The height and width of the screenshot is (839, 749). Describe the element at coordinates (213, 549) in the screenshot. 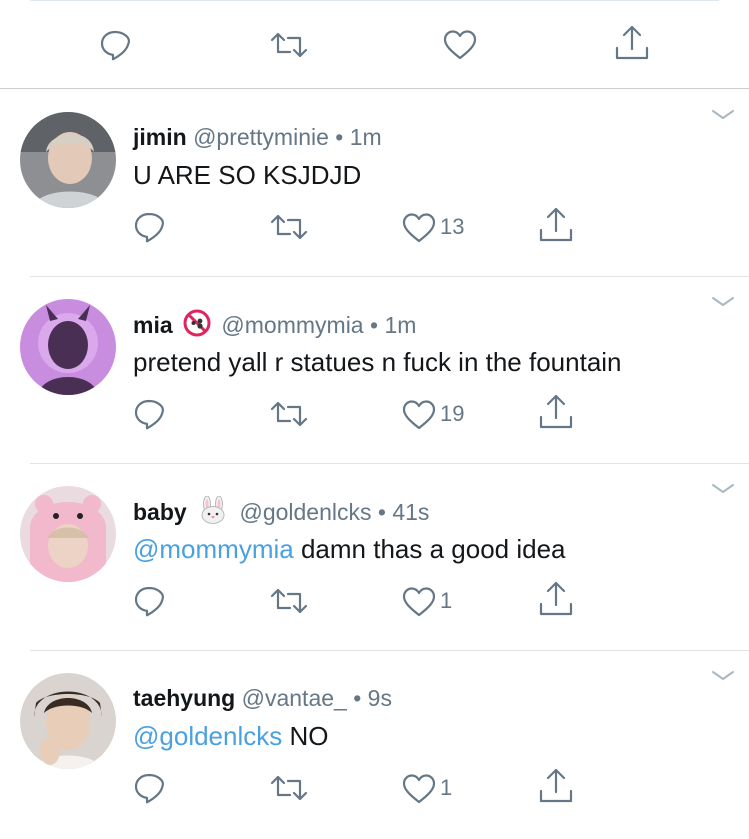

I see `mention-link: @mommymia` at that location.